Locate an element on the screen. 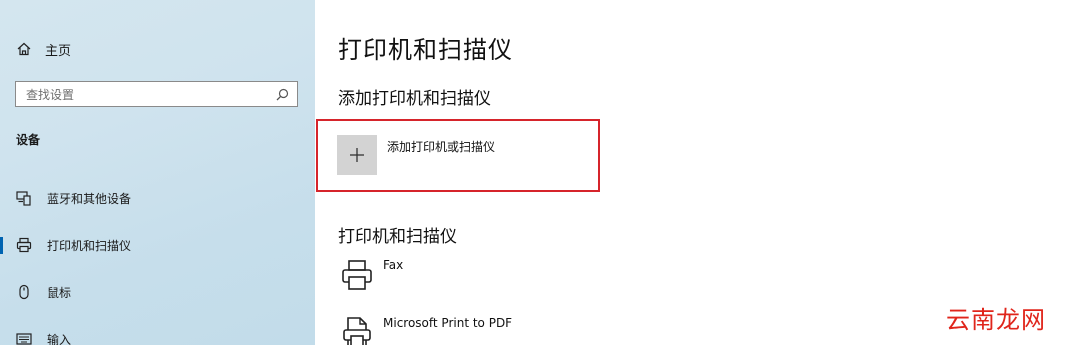  search-input: 查找设置 is located at coordinates (156, 94).